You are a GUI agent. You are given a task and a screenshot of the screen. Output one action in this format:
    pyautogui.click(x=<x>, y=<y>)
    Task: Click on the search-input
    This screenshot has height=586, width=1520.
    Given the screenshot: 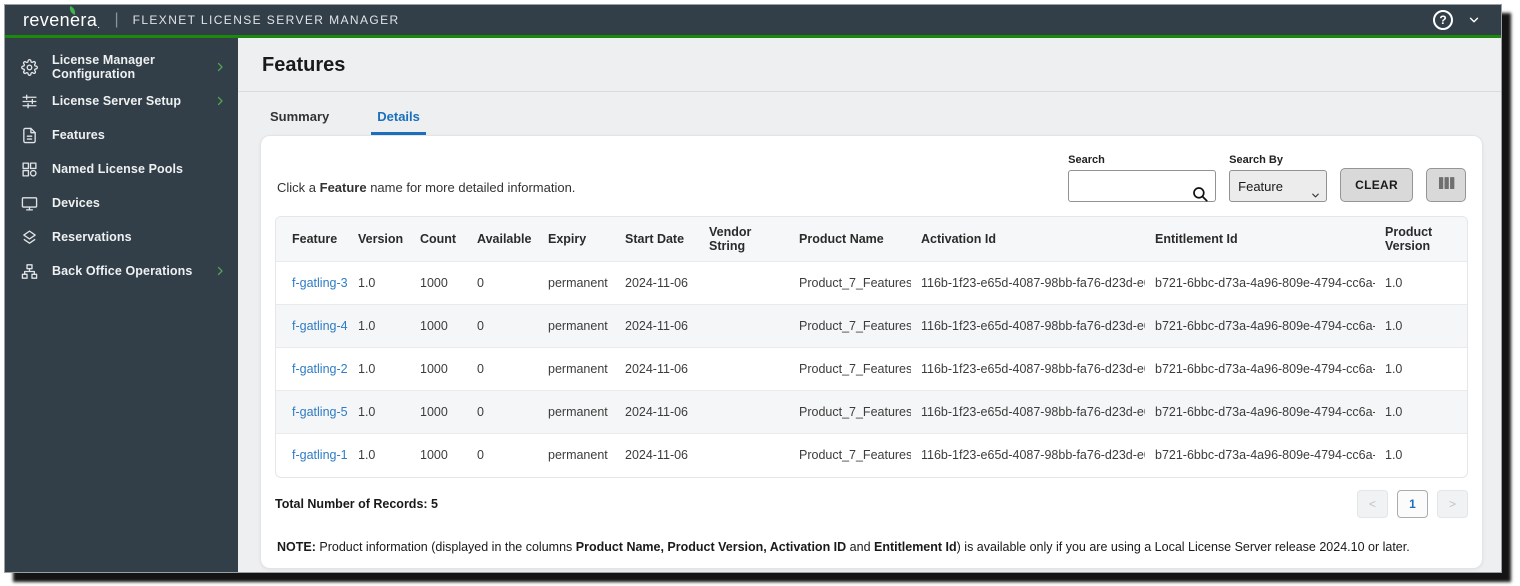 What is the action you would take?
    pyautogui.click(x=1142, y=186)
    